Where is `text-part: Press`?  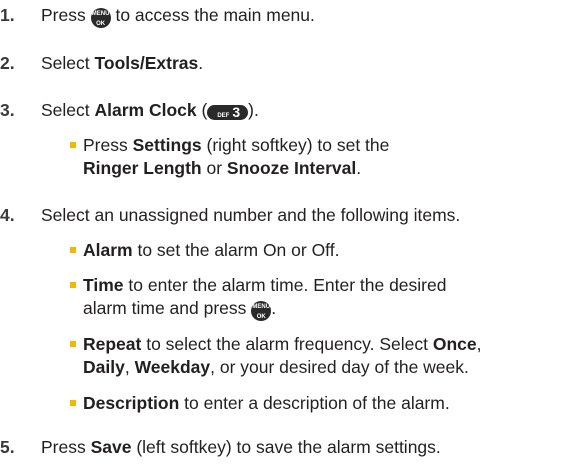 text-part: Press is located at coordinates (108, 145).